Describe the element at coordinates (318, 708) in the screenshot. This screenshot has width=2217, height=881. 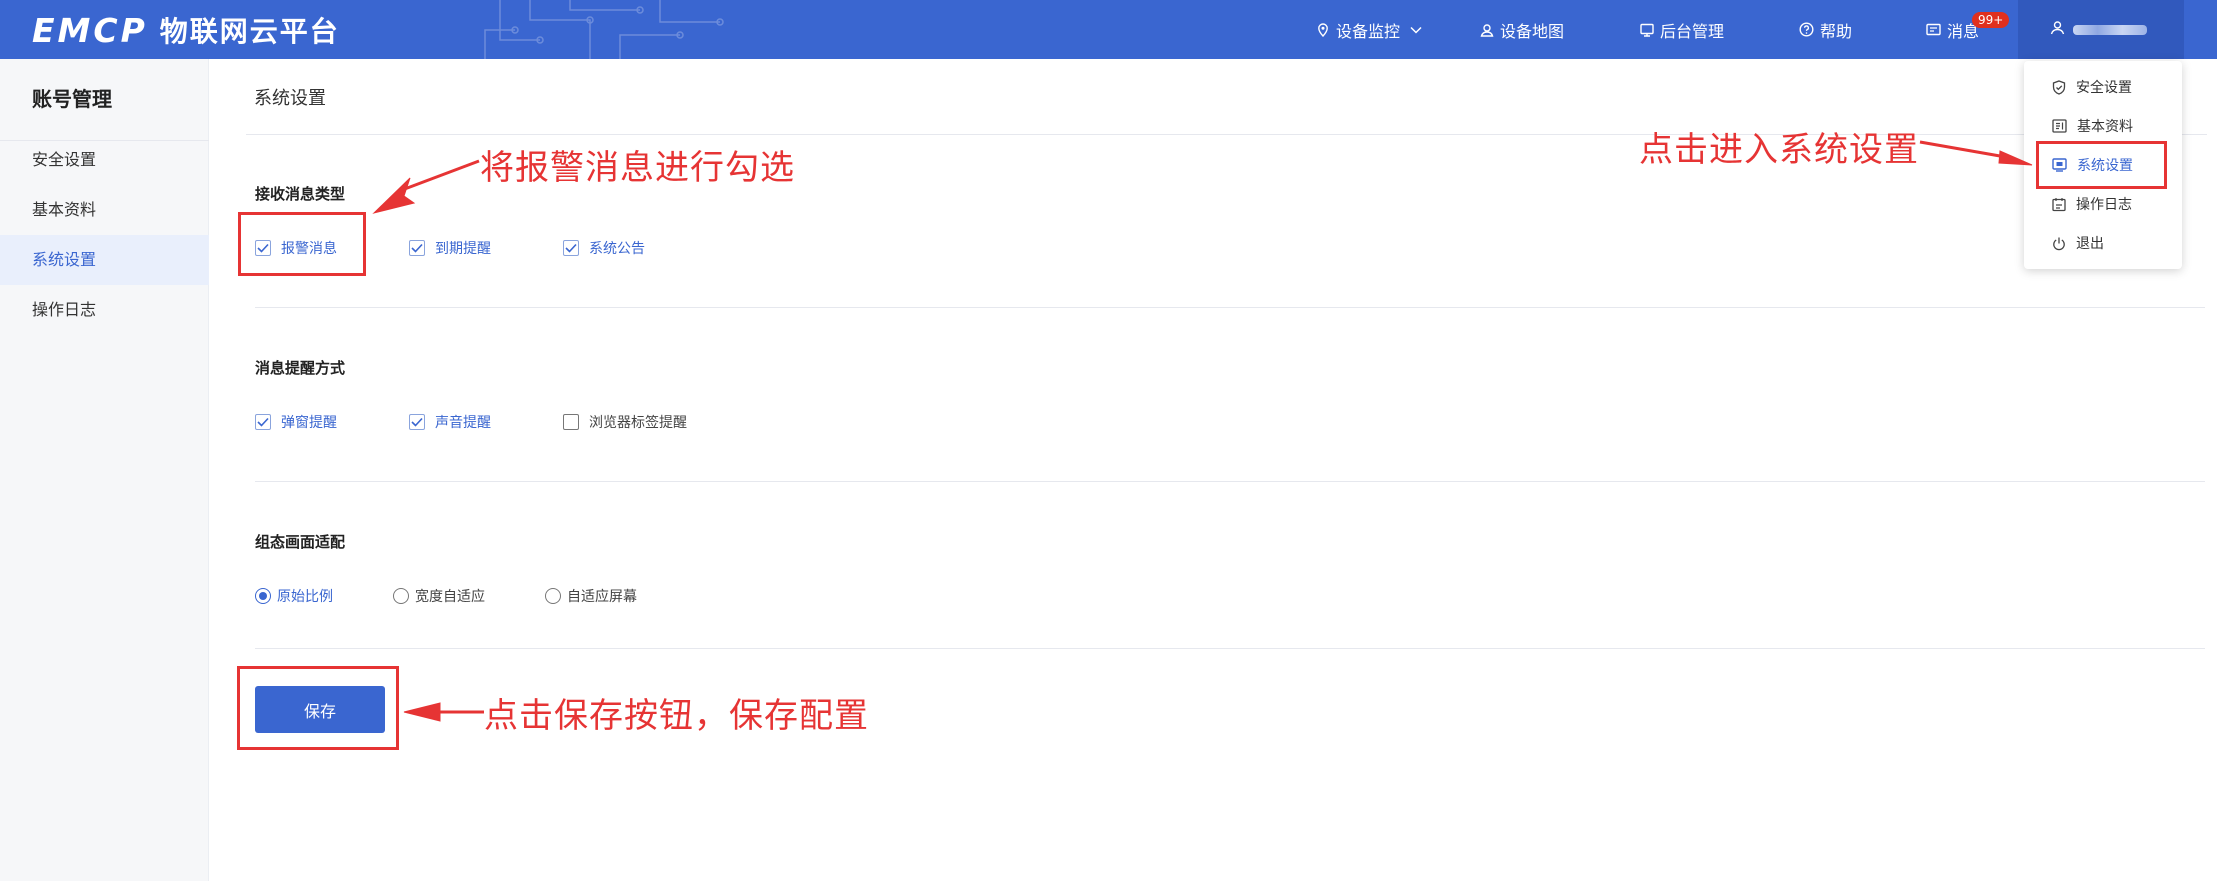
I see `highlight-box-save-button` at that location.